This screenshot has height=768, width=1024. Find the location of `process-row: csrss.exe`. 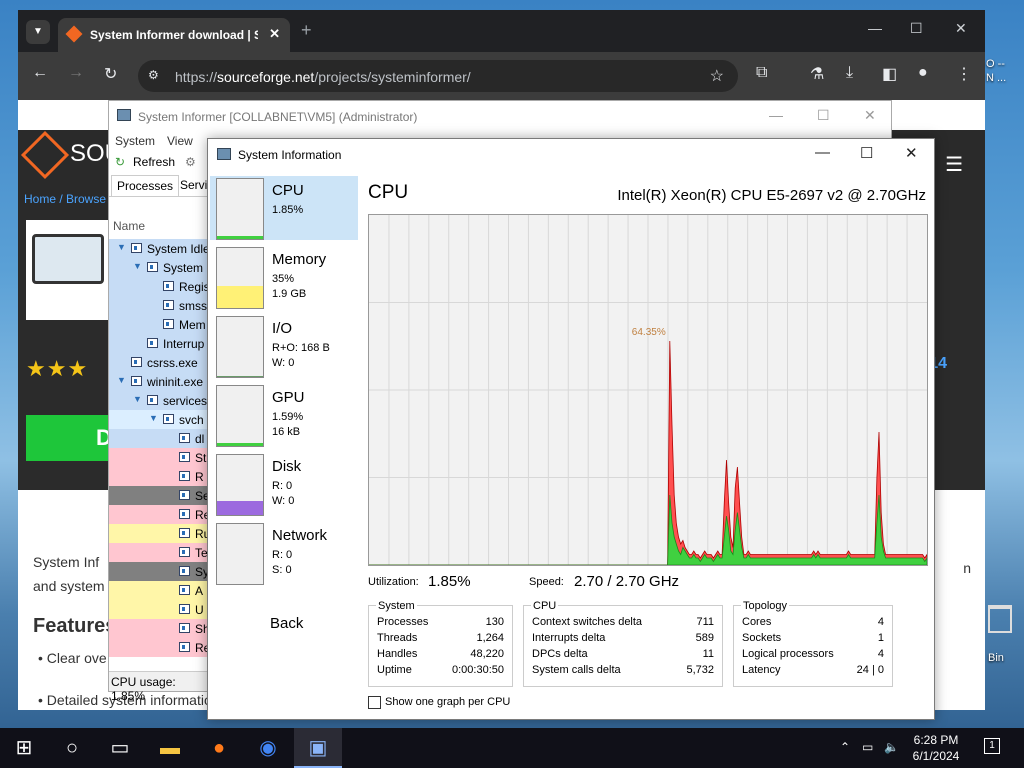

process-row: csrss.exe is located at coordinates (159, 362).